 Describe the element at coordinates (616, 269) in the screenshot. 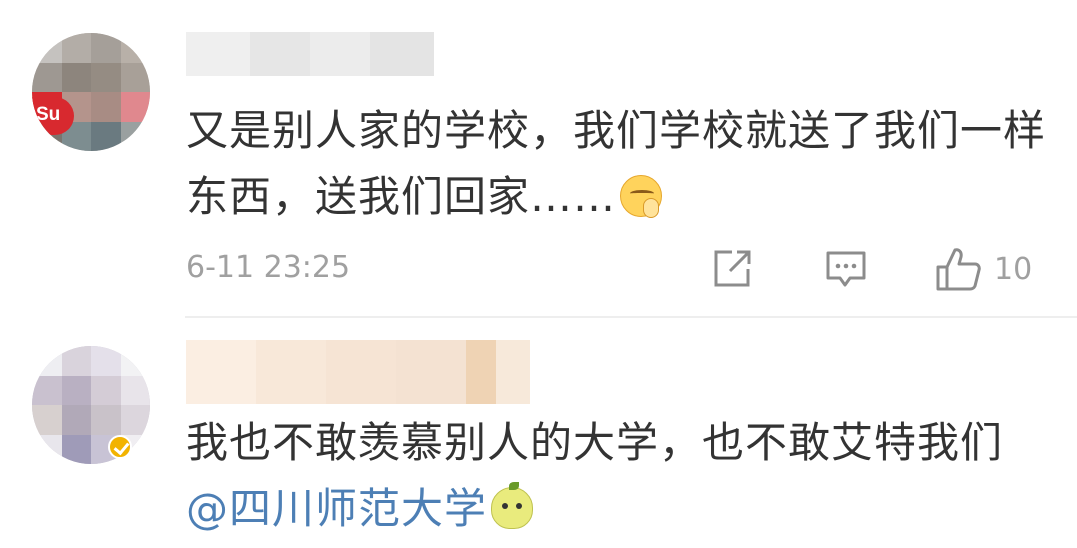

I see `comment-meta: 6-11 23:25 10` at that location.